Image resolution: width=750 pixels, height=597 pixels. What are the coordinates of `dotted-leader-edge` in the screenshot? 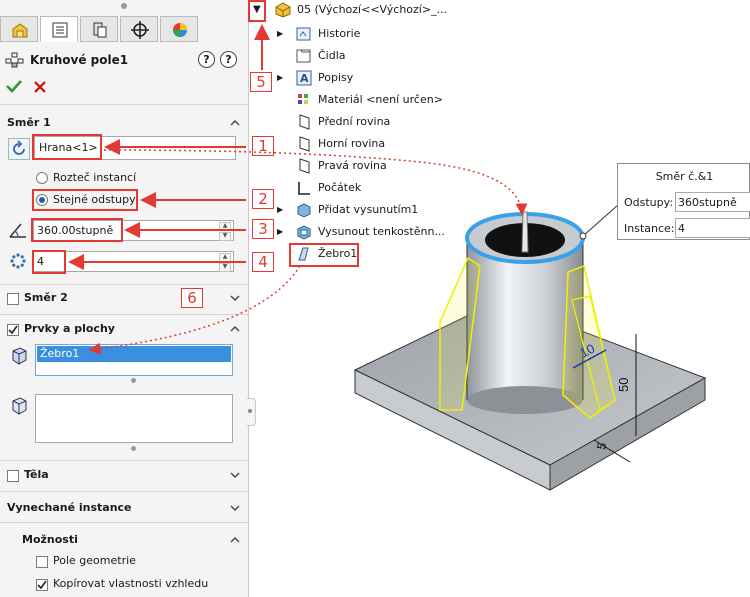 It's located at (315, 182).